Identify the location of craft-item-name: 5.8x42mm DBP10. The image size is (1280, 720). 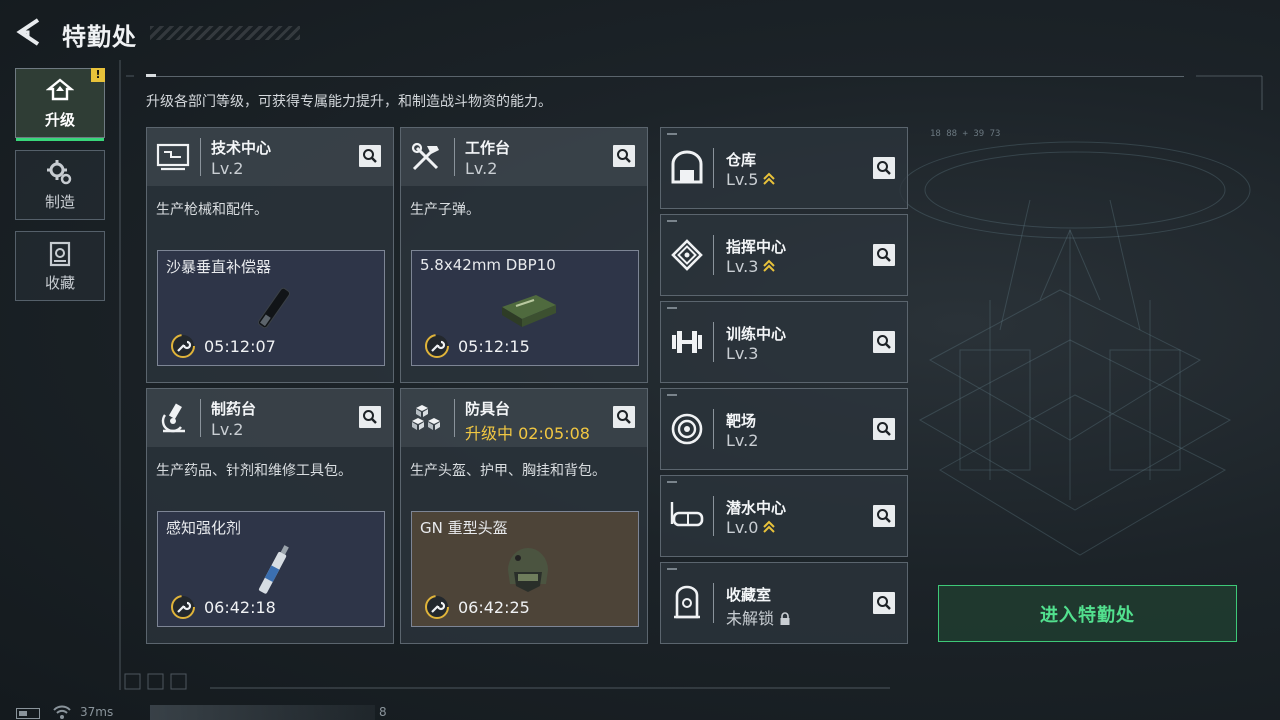
(488, 265).